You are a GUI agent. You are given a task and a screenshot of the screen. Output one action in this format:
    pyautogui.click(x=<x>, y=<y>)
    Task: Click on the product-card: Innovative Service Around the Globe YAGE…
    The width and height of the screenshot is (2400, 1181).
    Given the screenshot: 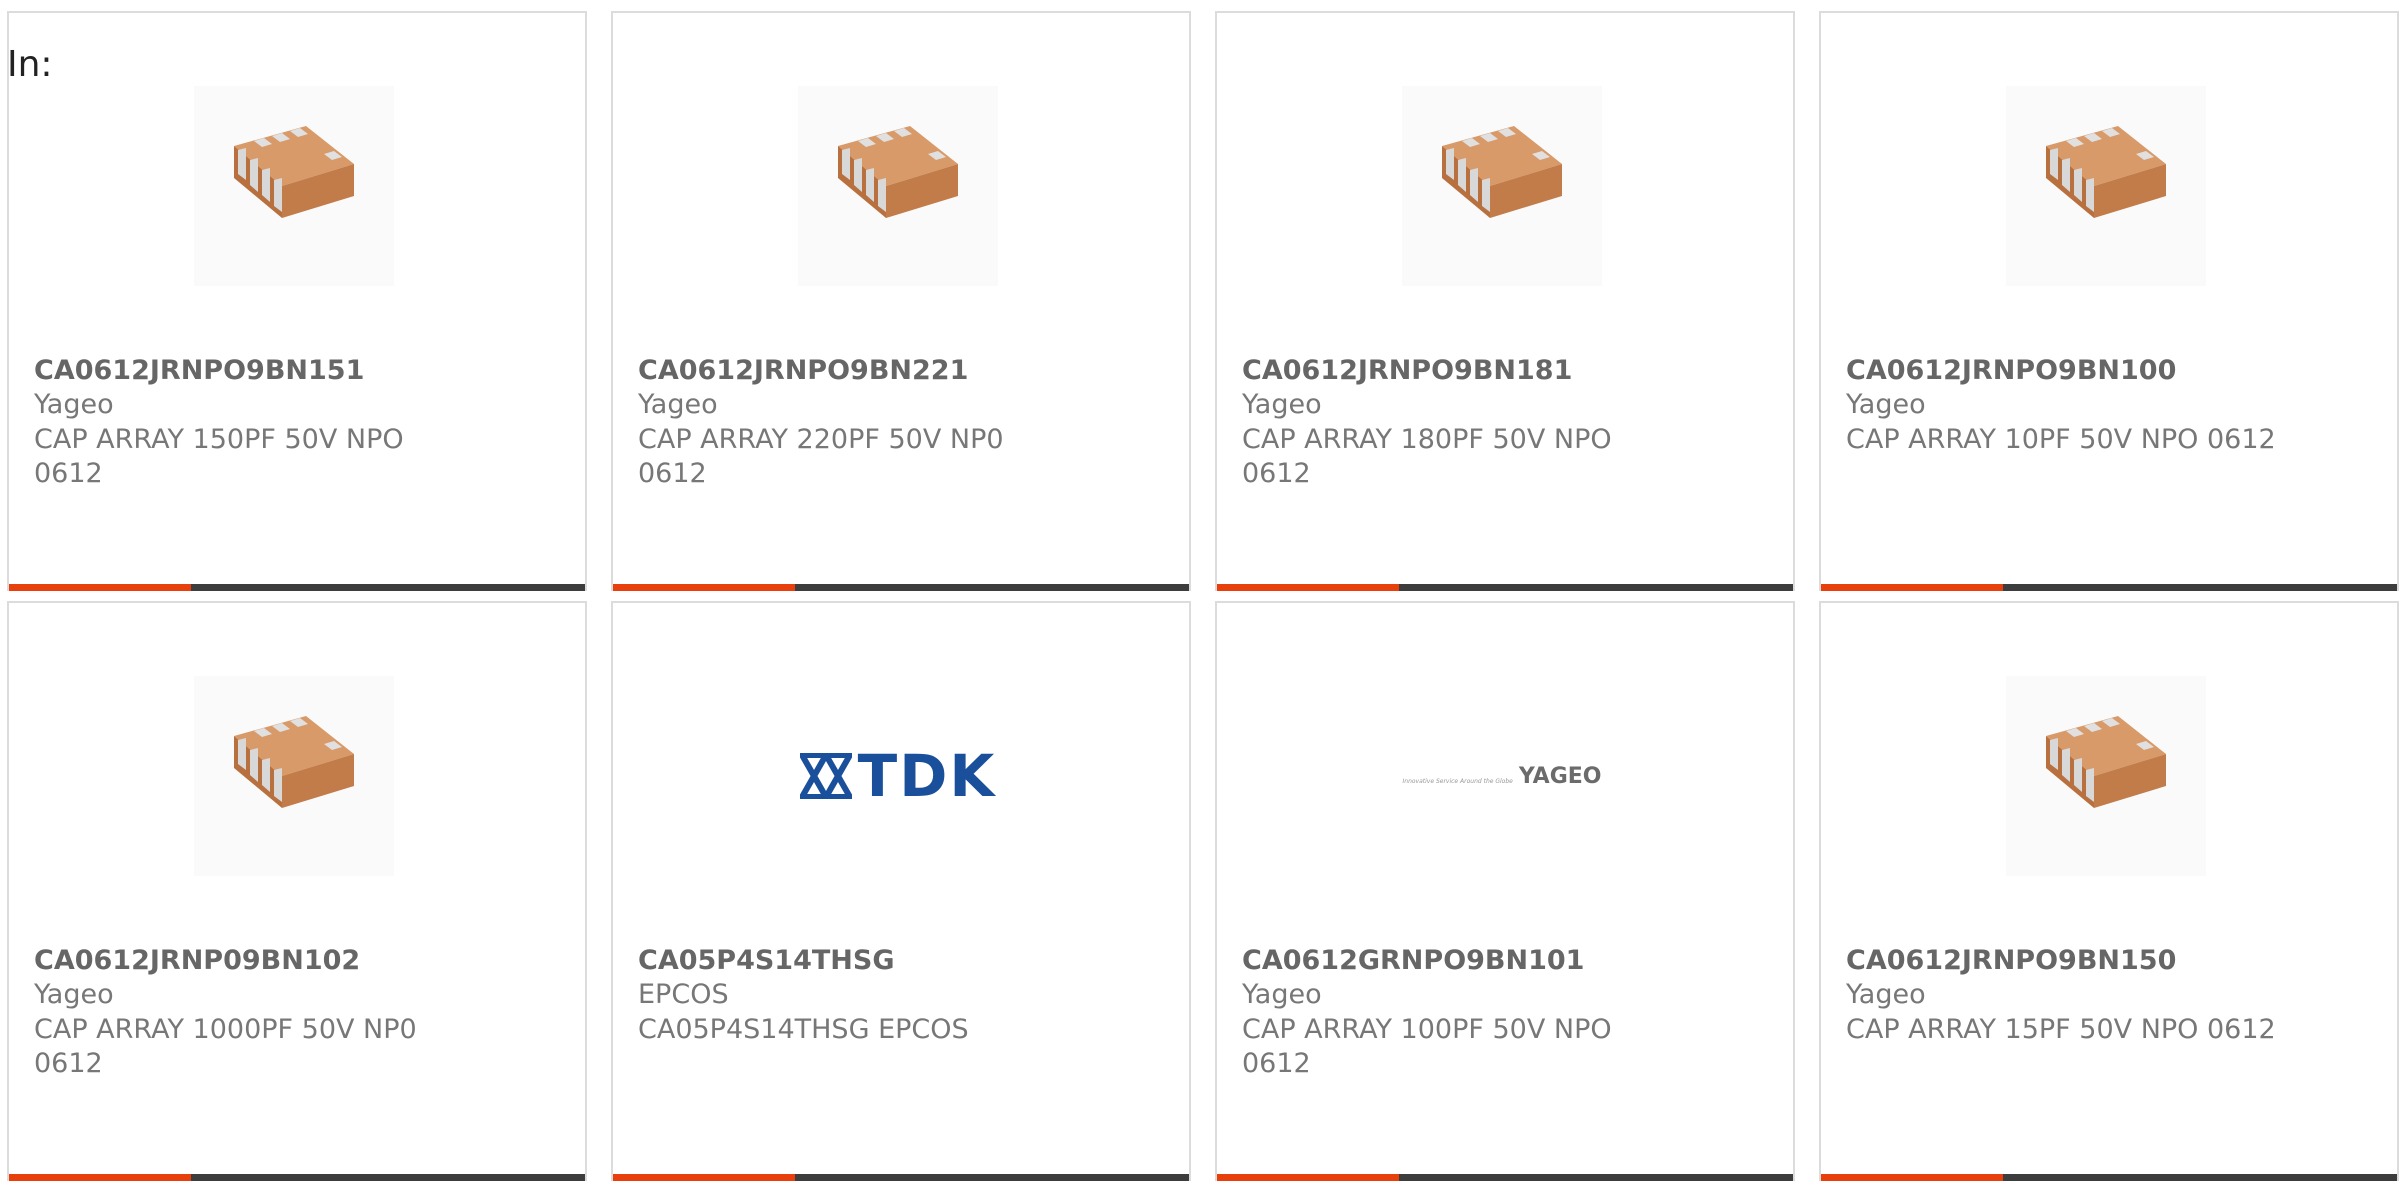 What is the action you would take?
    pyautogui.click(x=1505, y=891)
    